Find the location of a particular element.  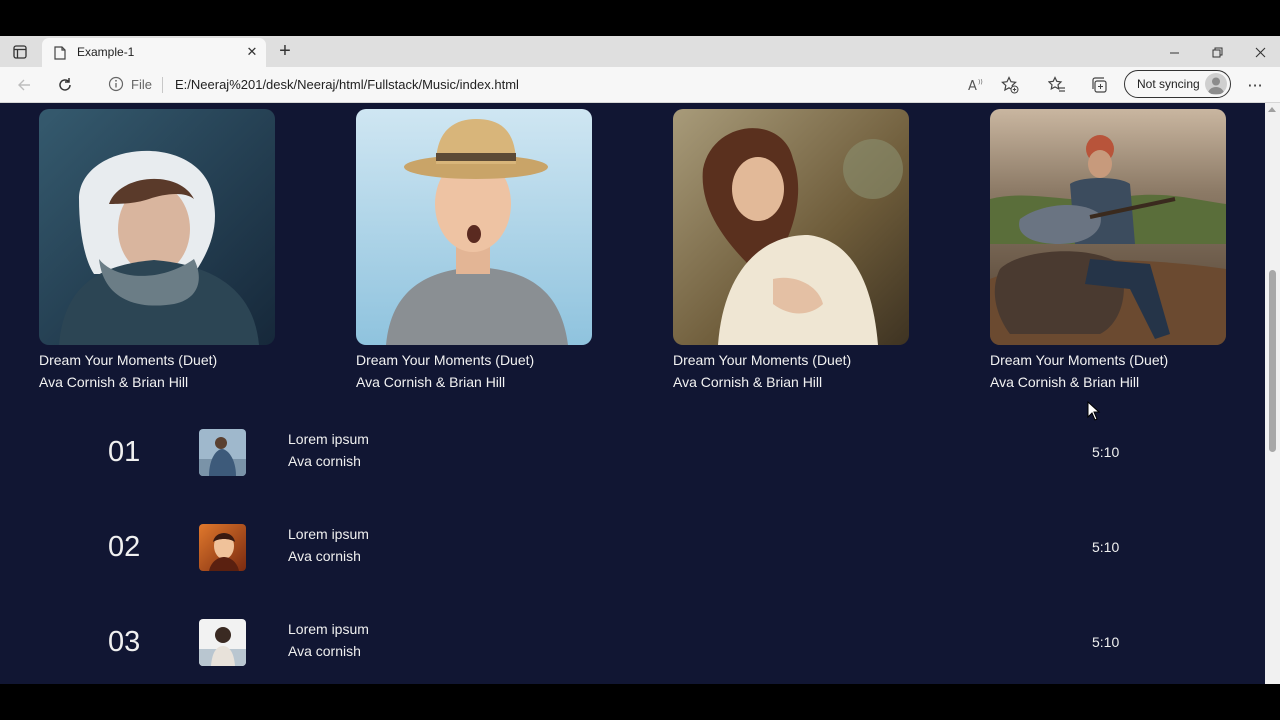

track-row: 03 Lorem ipsum Ava cornish 5:10 is located at coordinates (632, 646).